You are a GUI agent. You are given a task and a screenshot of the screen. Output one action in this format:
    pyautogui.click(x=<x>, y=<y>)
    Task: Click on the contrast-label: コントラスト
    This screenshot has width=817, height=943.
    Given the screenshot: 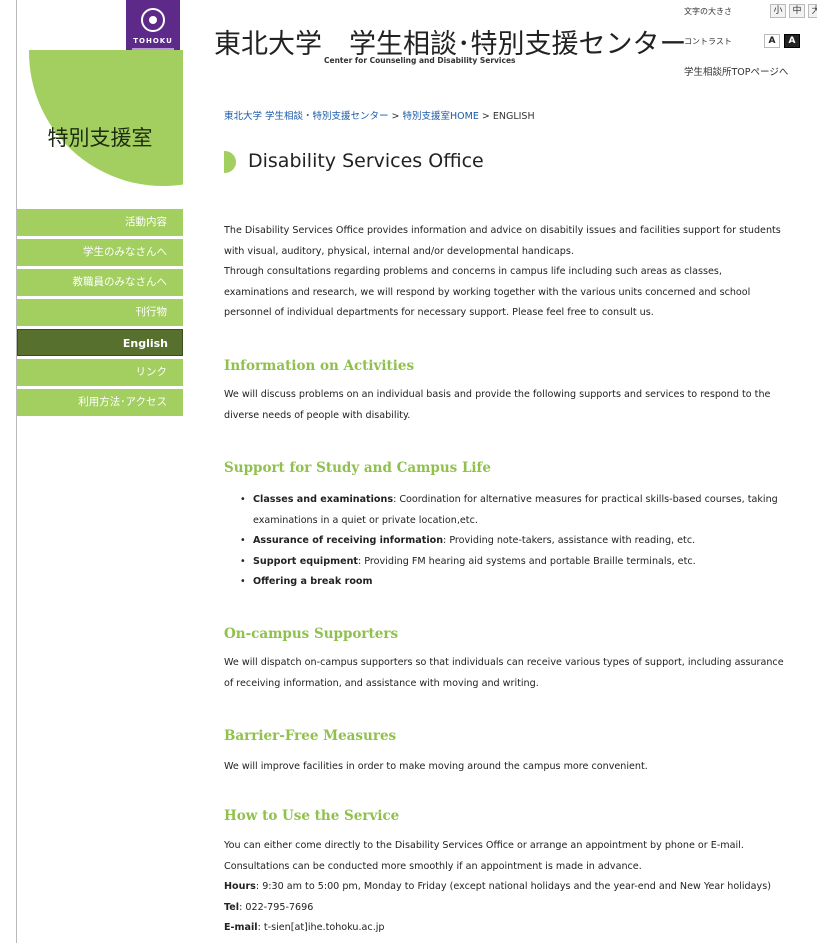 What is the action you would take?
    pyautogui.click(x=708, y=41)
    